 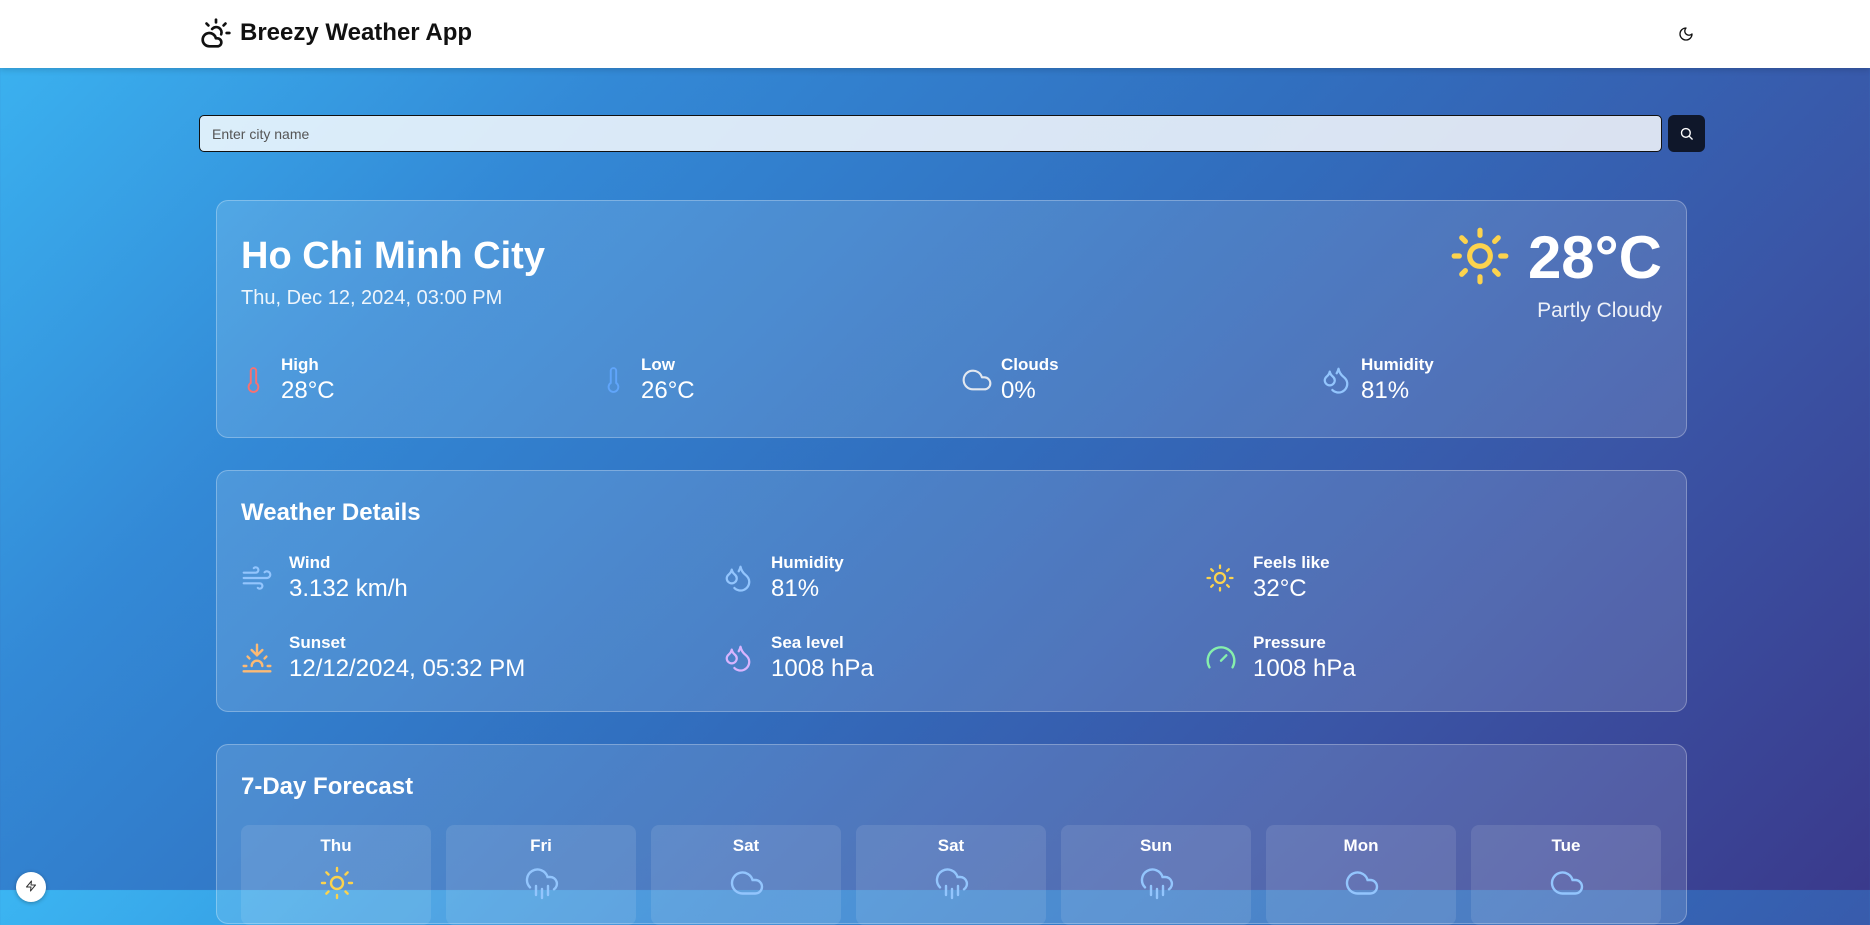 I want to click on forecast-day-name: Fri, so click(x=541, y=845).